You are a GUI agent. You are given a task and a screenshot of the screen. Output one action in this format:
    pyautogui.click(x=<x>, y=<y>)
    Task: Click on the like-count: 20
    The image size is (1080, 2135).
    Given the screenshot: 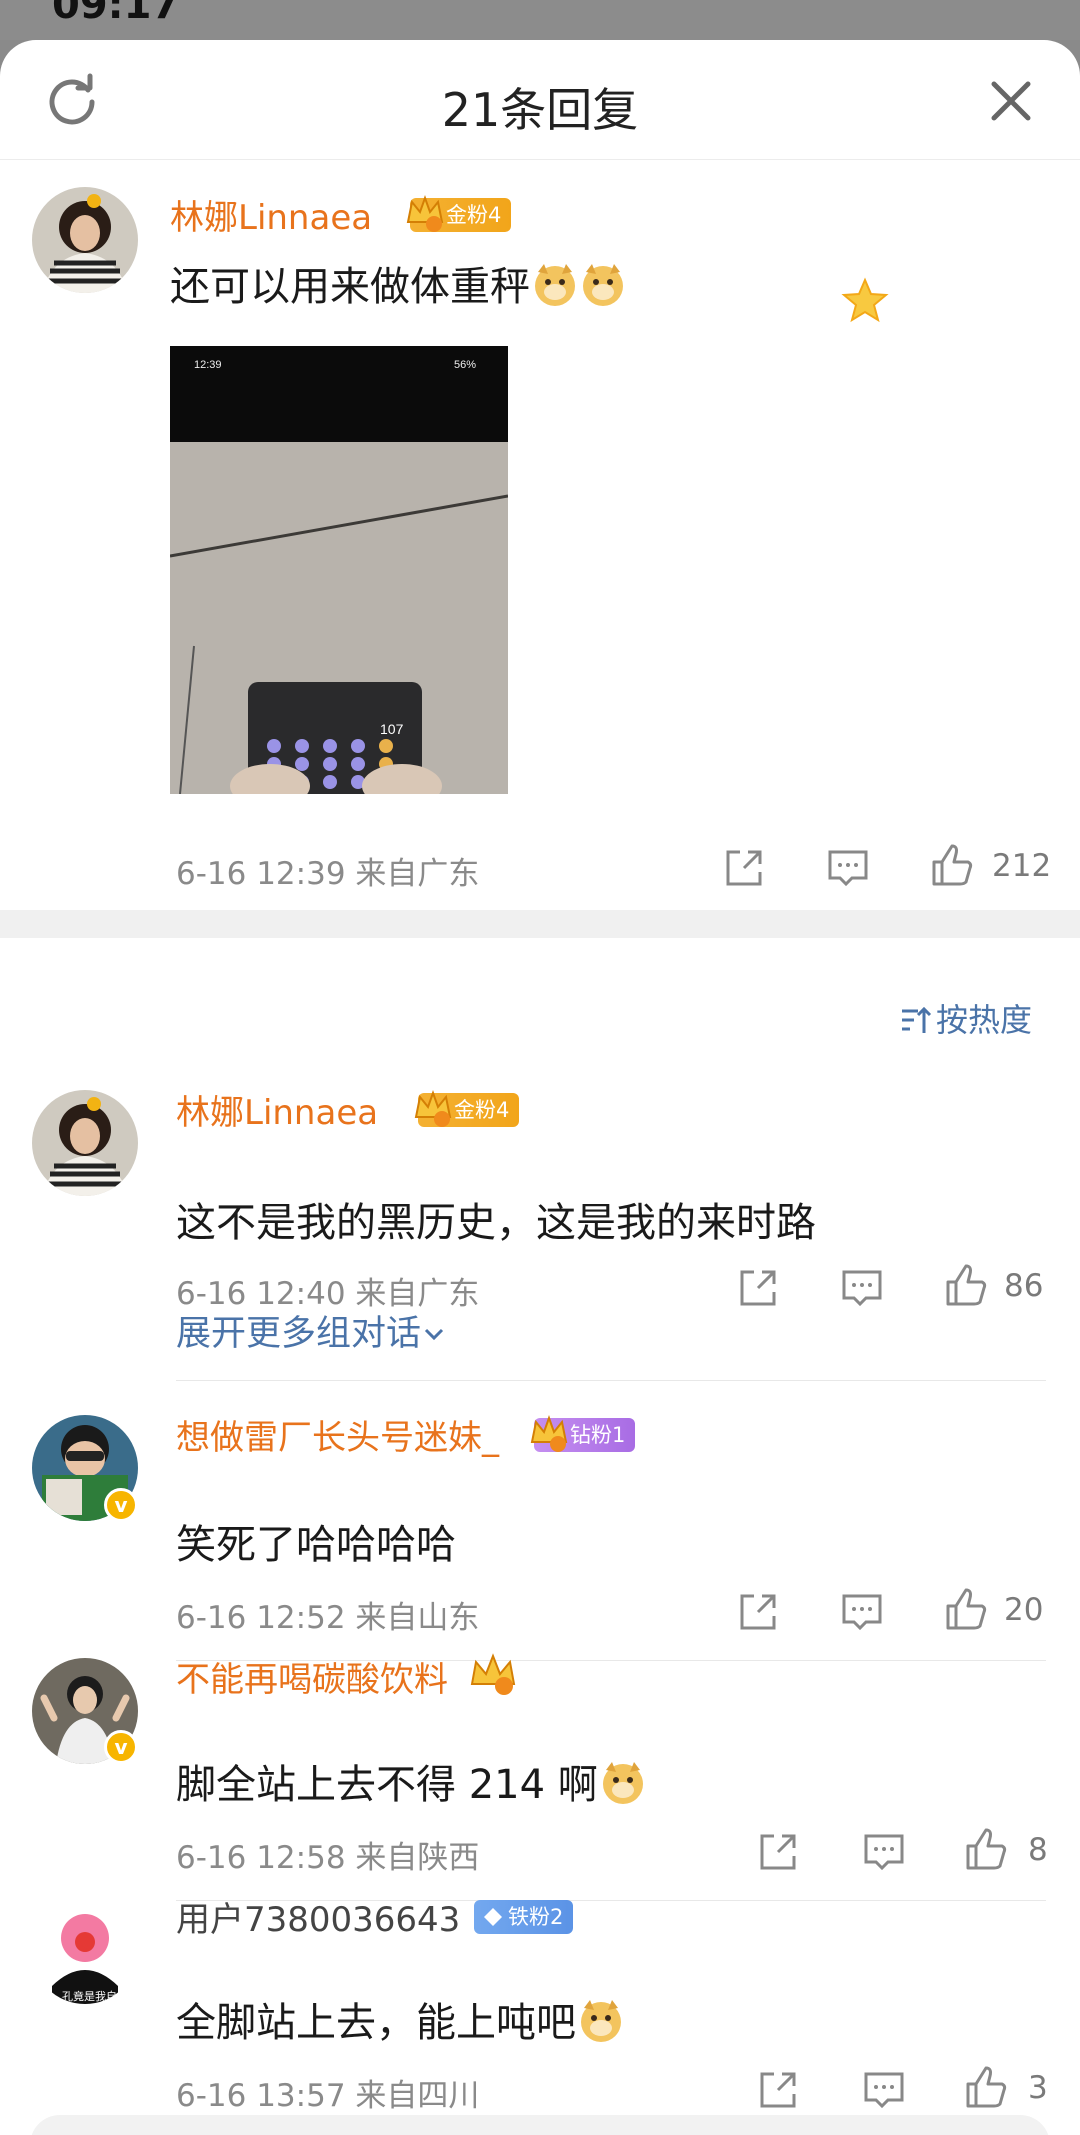 What is the action you would take?
    pyautogui.click(x=1024, y=1610)
    